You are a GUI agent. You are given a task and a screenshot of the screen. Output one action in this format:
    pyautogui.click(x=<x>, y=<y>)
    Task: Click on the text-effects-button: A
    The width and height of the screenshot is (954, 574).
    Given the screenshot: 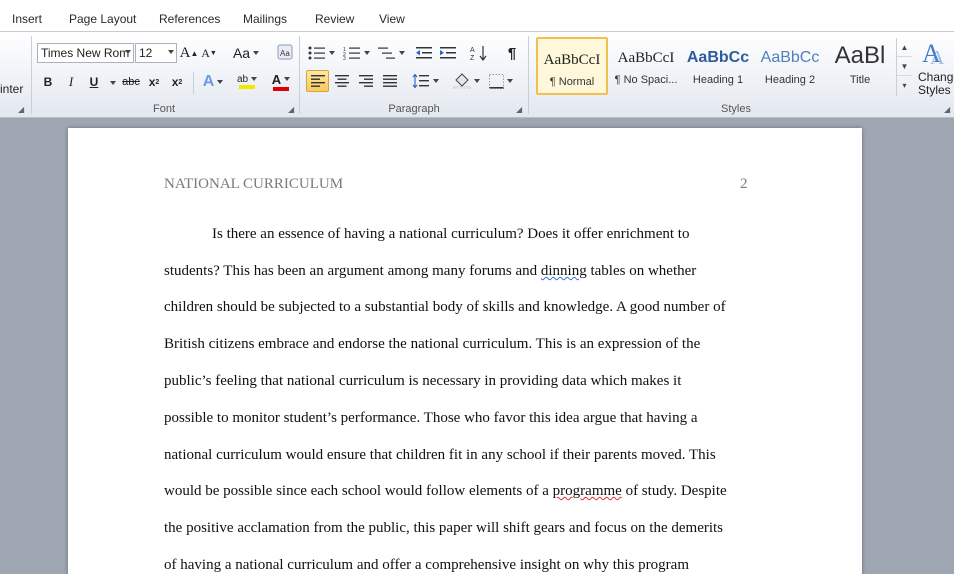 What is the action you would take?
    pyautogui.click(x=213, y=82)
    